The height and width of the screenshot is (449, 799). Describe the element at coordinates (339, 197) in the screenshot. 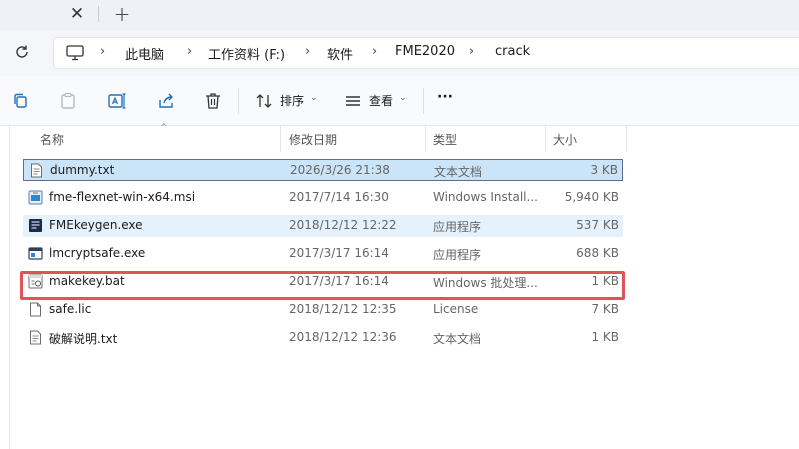

I see `file-date: 2017/7/14 16:30` at that location.